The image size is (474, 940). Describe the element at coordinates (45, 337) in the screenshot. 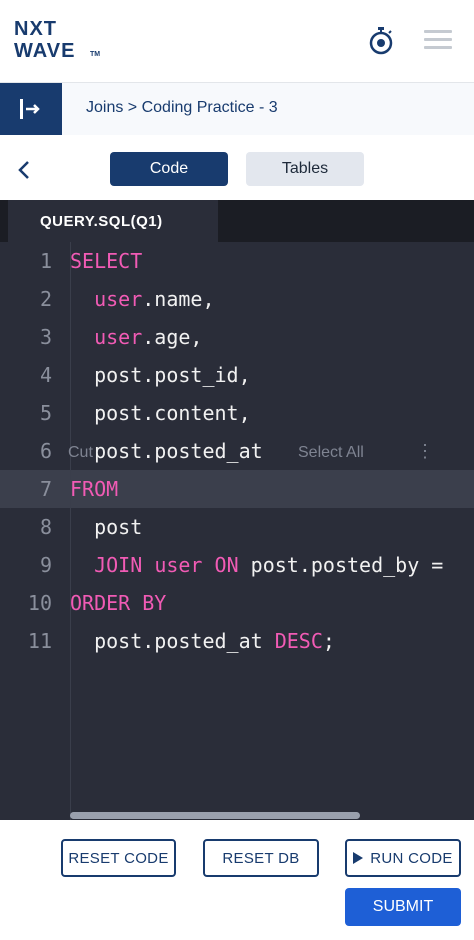

I see `line-number: 3` at that location.